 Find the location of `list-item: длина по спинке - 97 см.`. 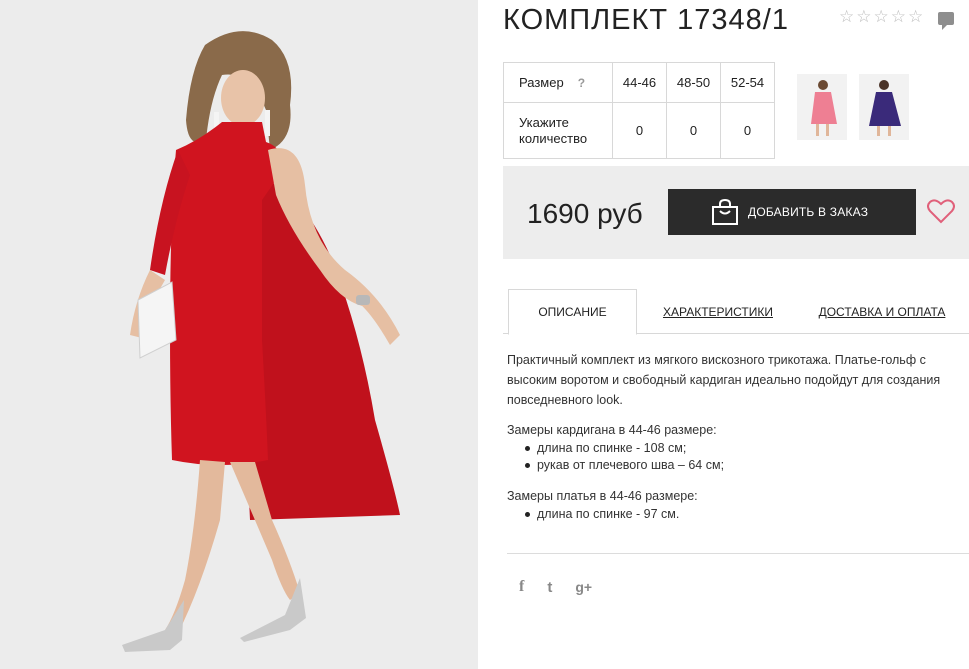

list-item: длина по спинке - 97 см. is located at coordinates (747, 514).